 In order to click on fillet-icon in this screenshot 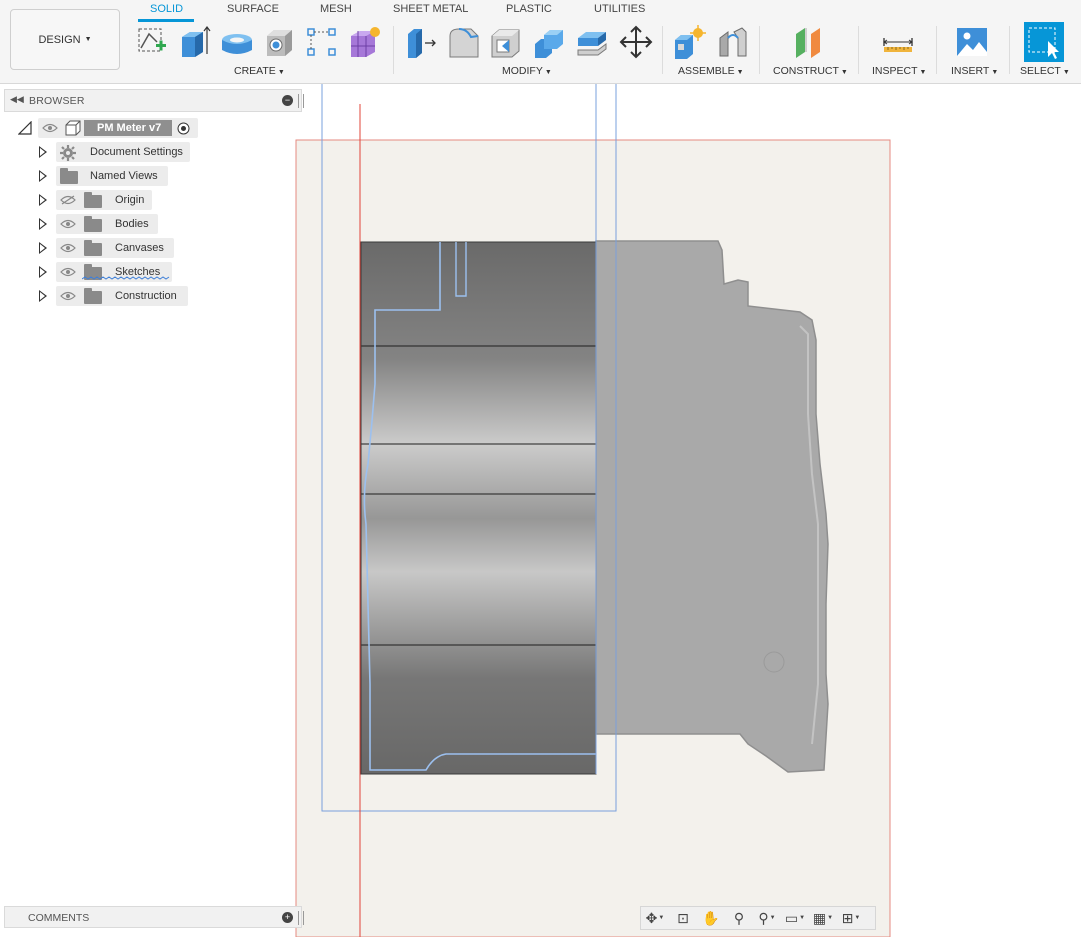, I will do `click(464, 42)`.